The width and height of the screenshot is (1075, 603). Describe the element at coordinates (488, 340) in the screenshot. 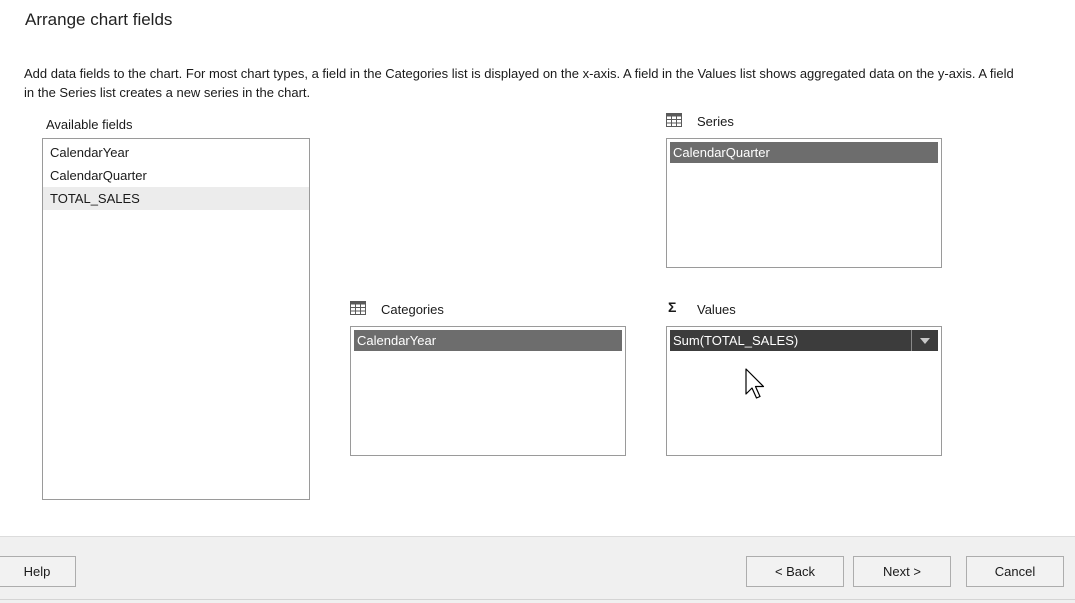

I see `categories-item: CalendarYear` at that location.